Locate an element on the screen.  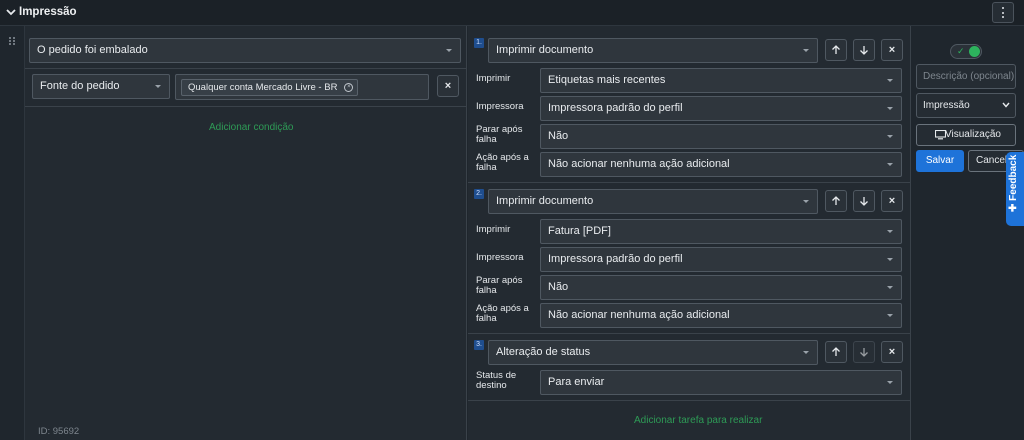
trigger-event-select: O pedido foi embalado is located at coordinates (245, 50).